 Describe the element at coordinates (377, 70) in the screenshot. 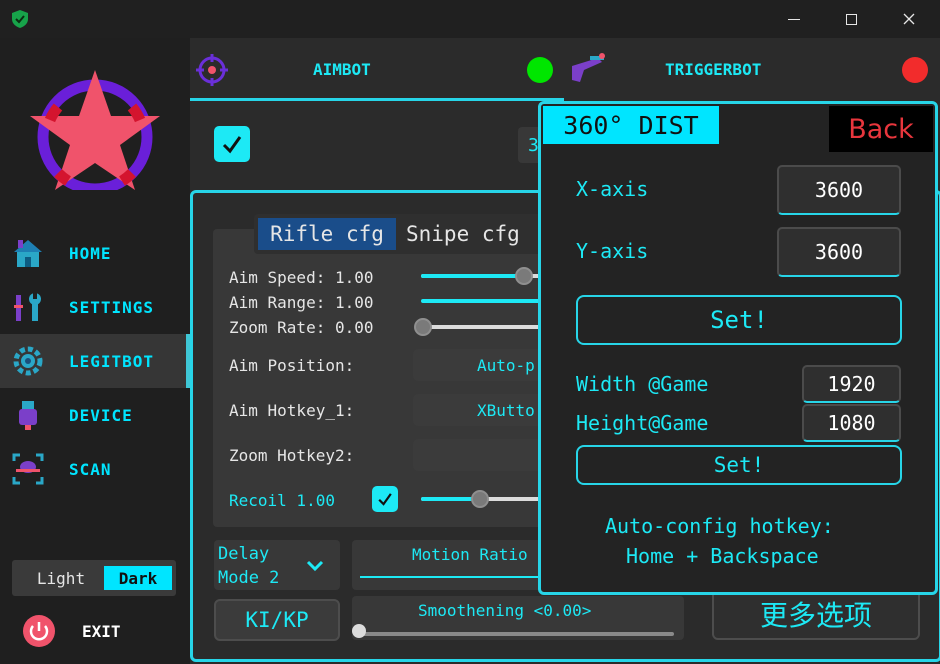

I see `tab-aimbot: AIMBOT` at that location.